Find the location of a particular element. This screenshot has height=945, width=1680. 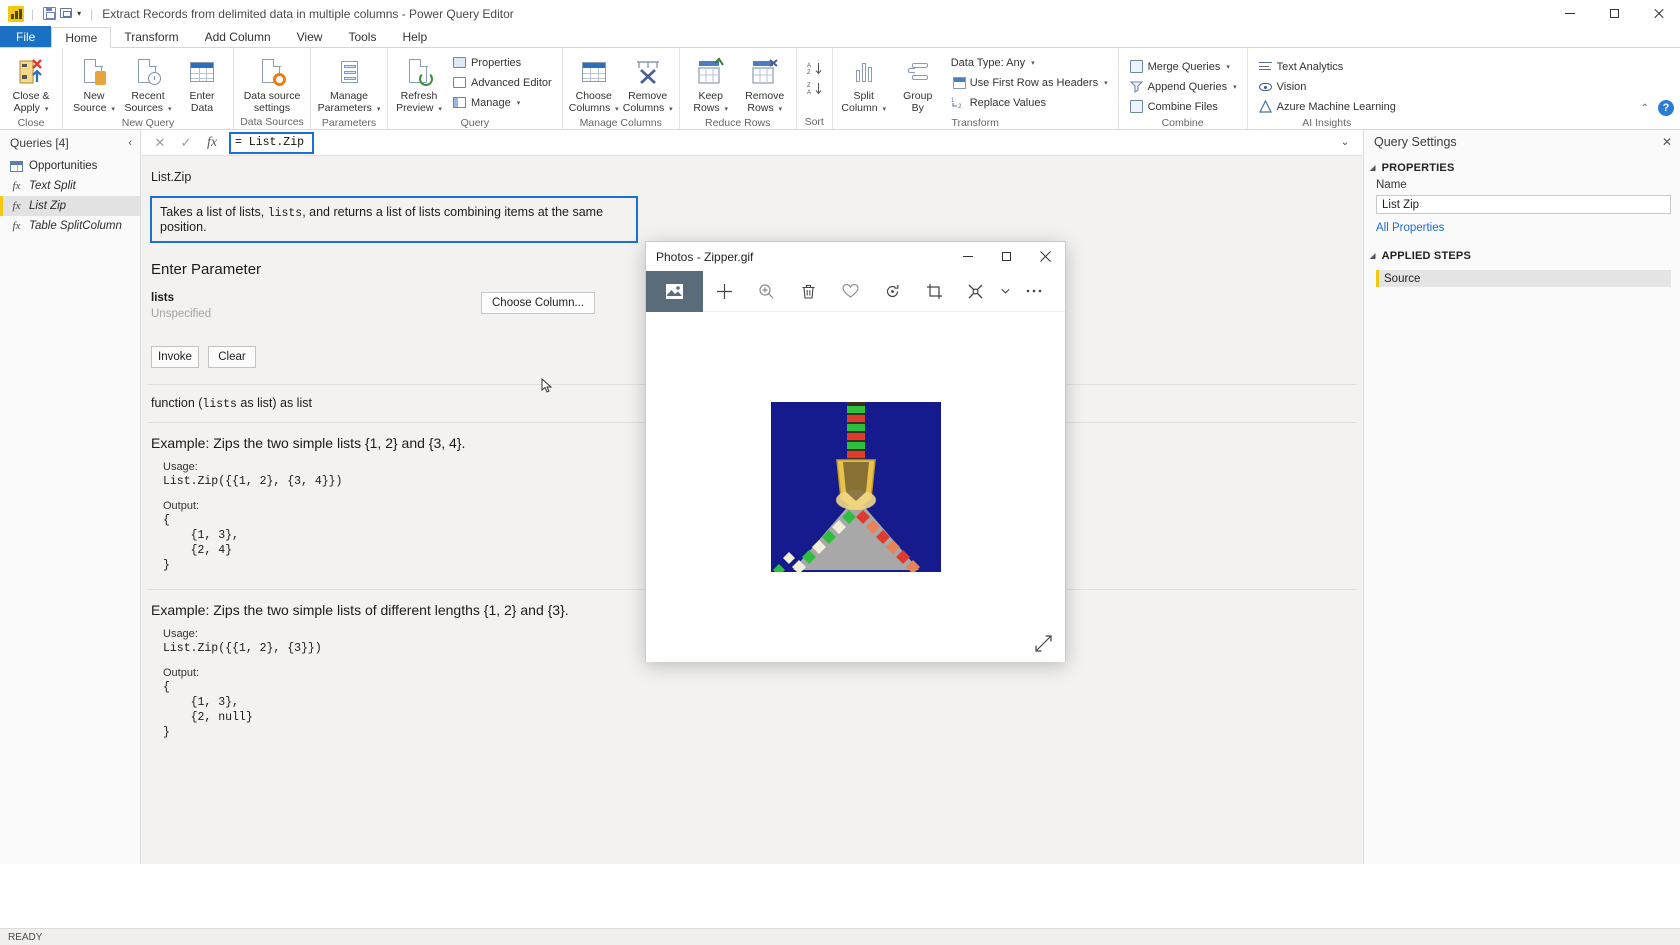

help-icon: ? is located at coordinates (1666, 108).